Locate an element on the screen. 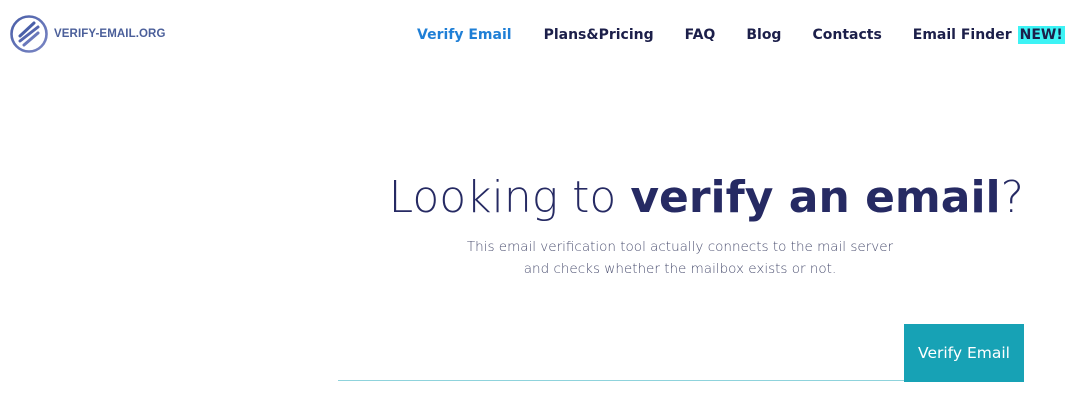  hero-title: Looking to verify an email? is located at coordinates (681, 198).